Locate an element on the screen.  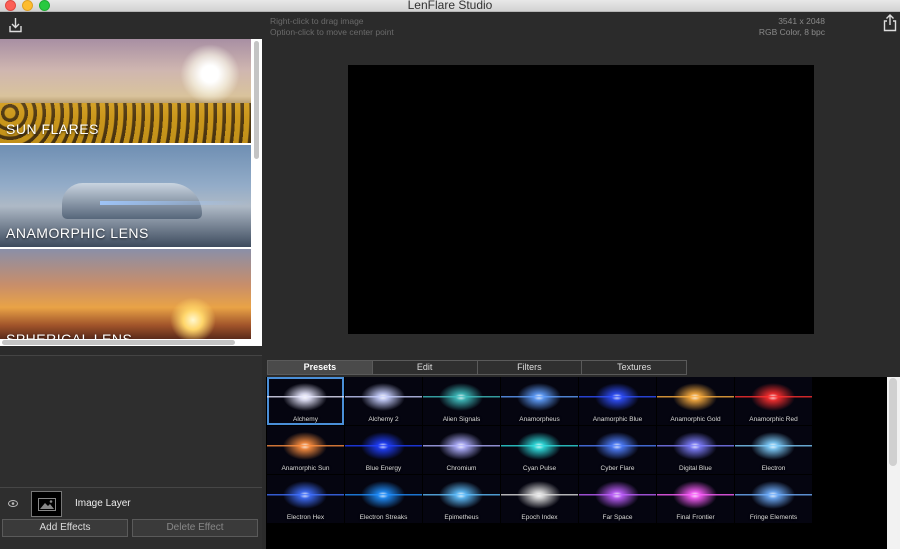
preset-tile: Alien Signals is located at coordinates (461, 401).